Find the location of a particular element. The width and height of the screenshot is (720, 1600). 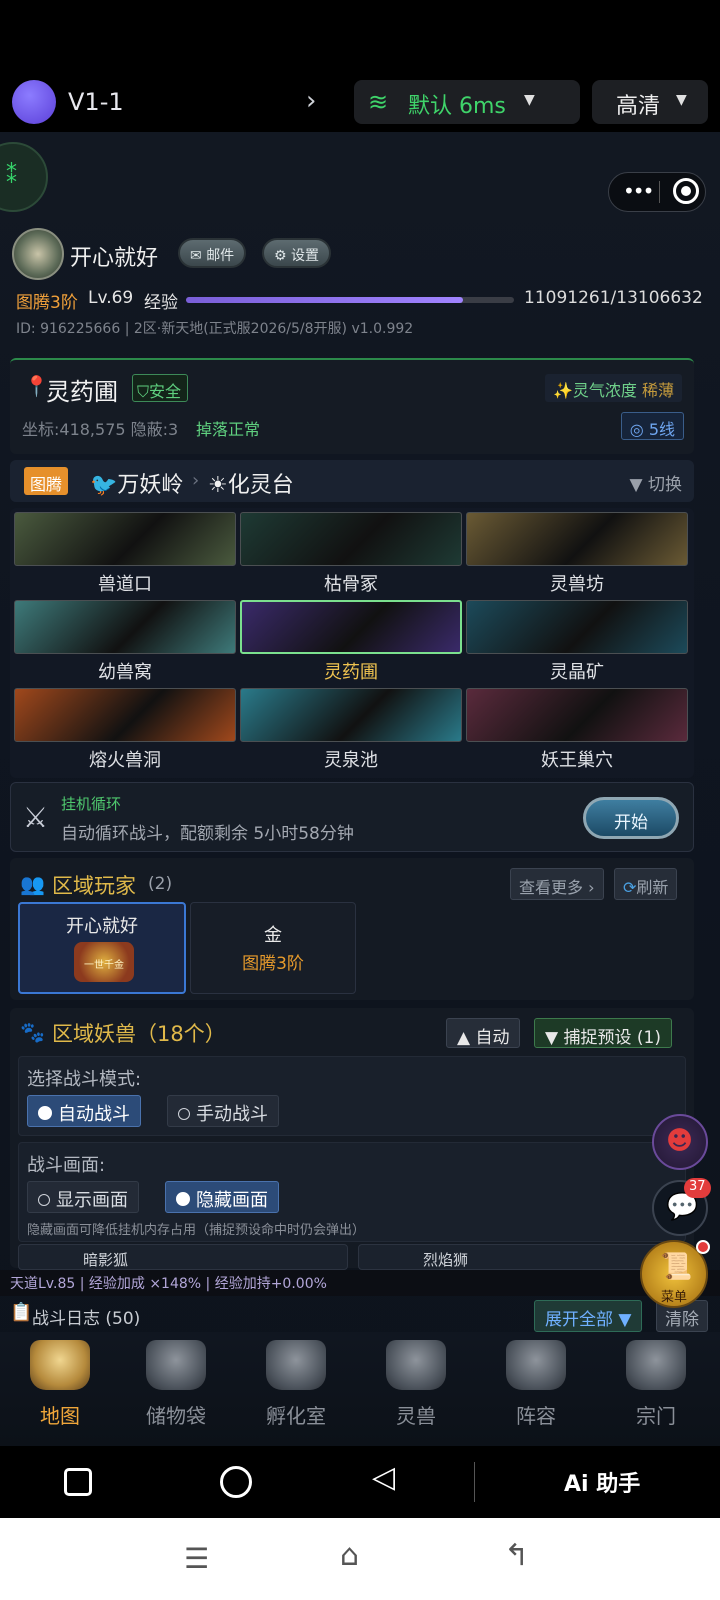

assist-icon: ⁑ is located at coordinates (11, 176).